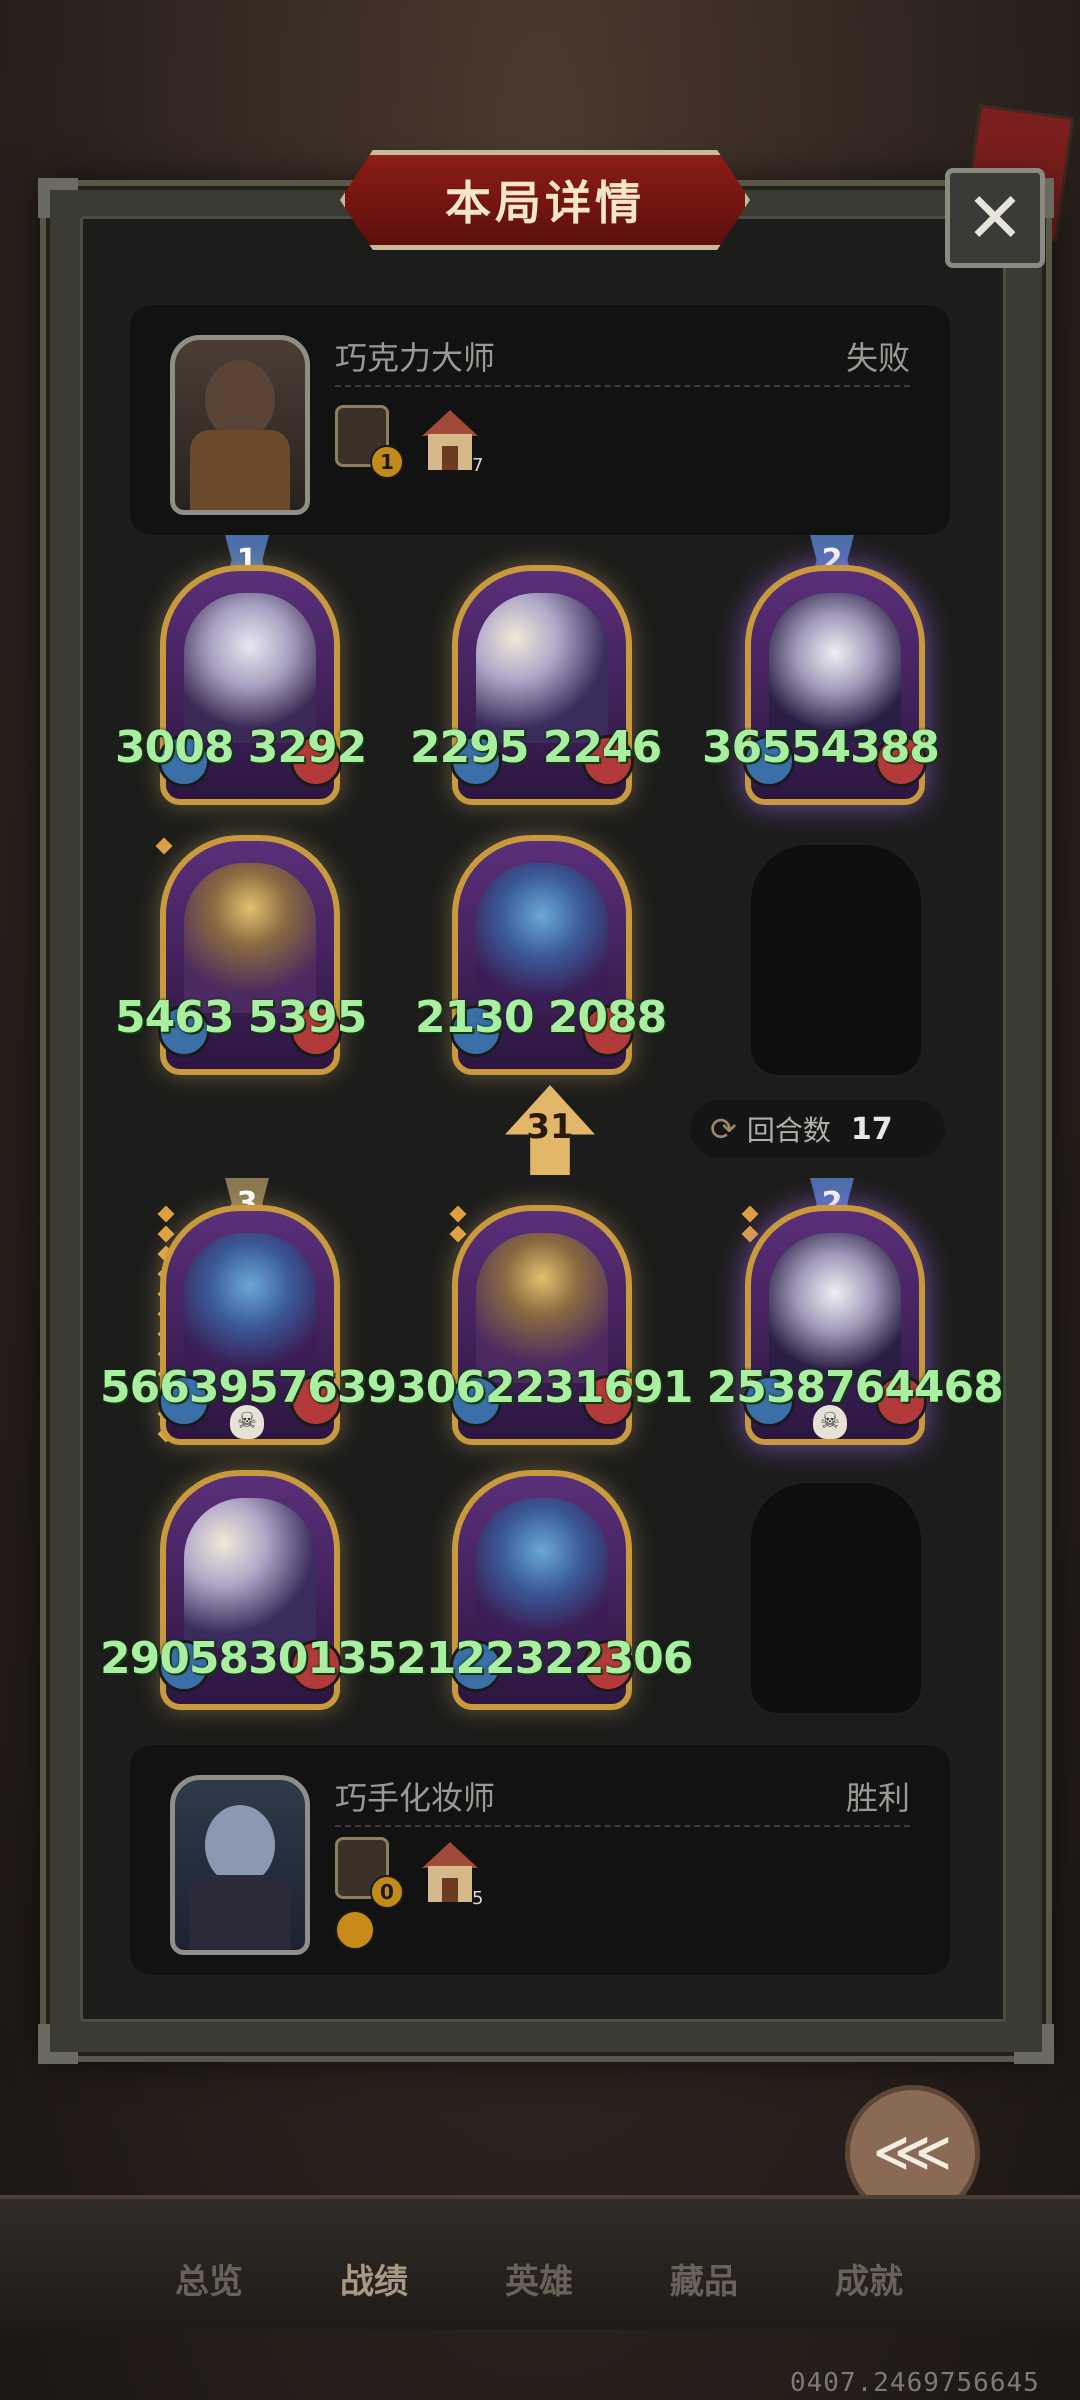  Describe the element at coordinates (387, 1892) in the screenshot. I see `hero-level-badge: 0` at that location.